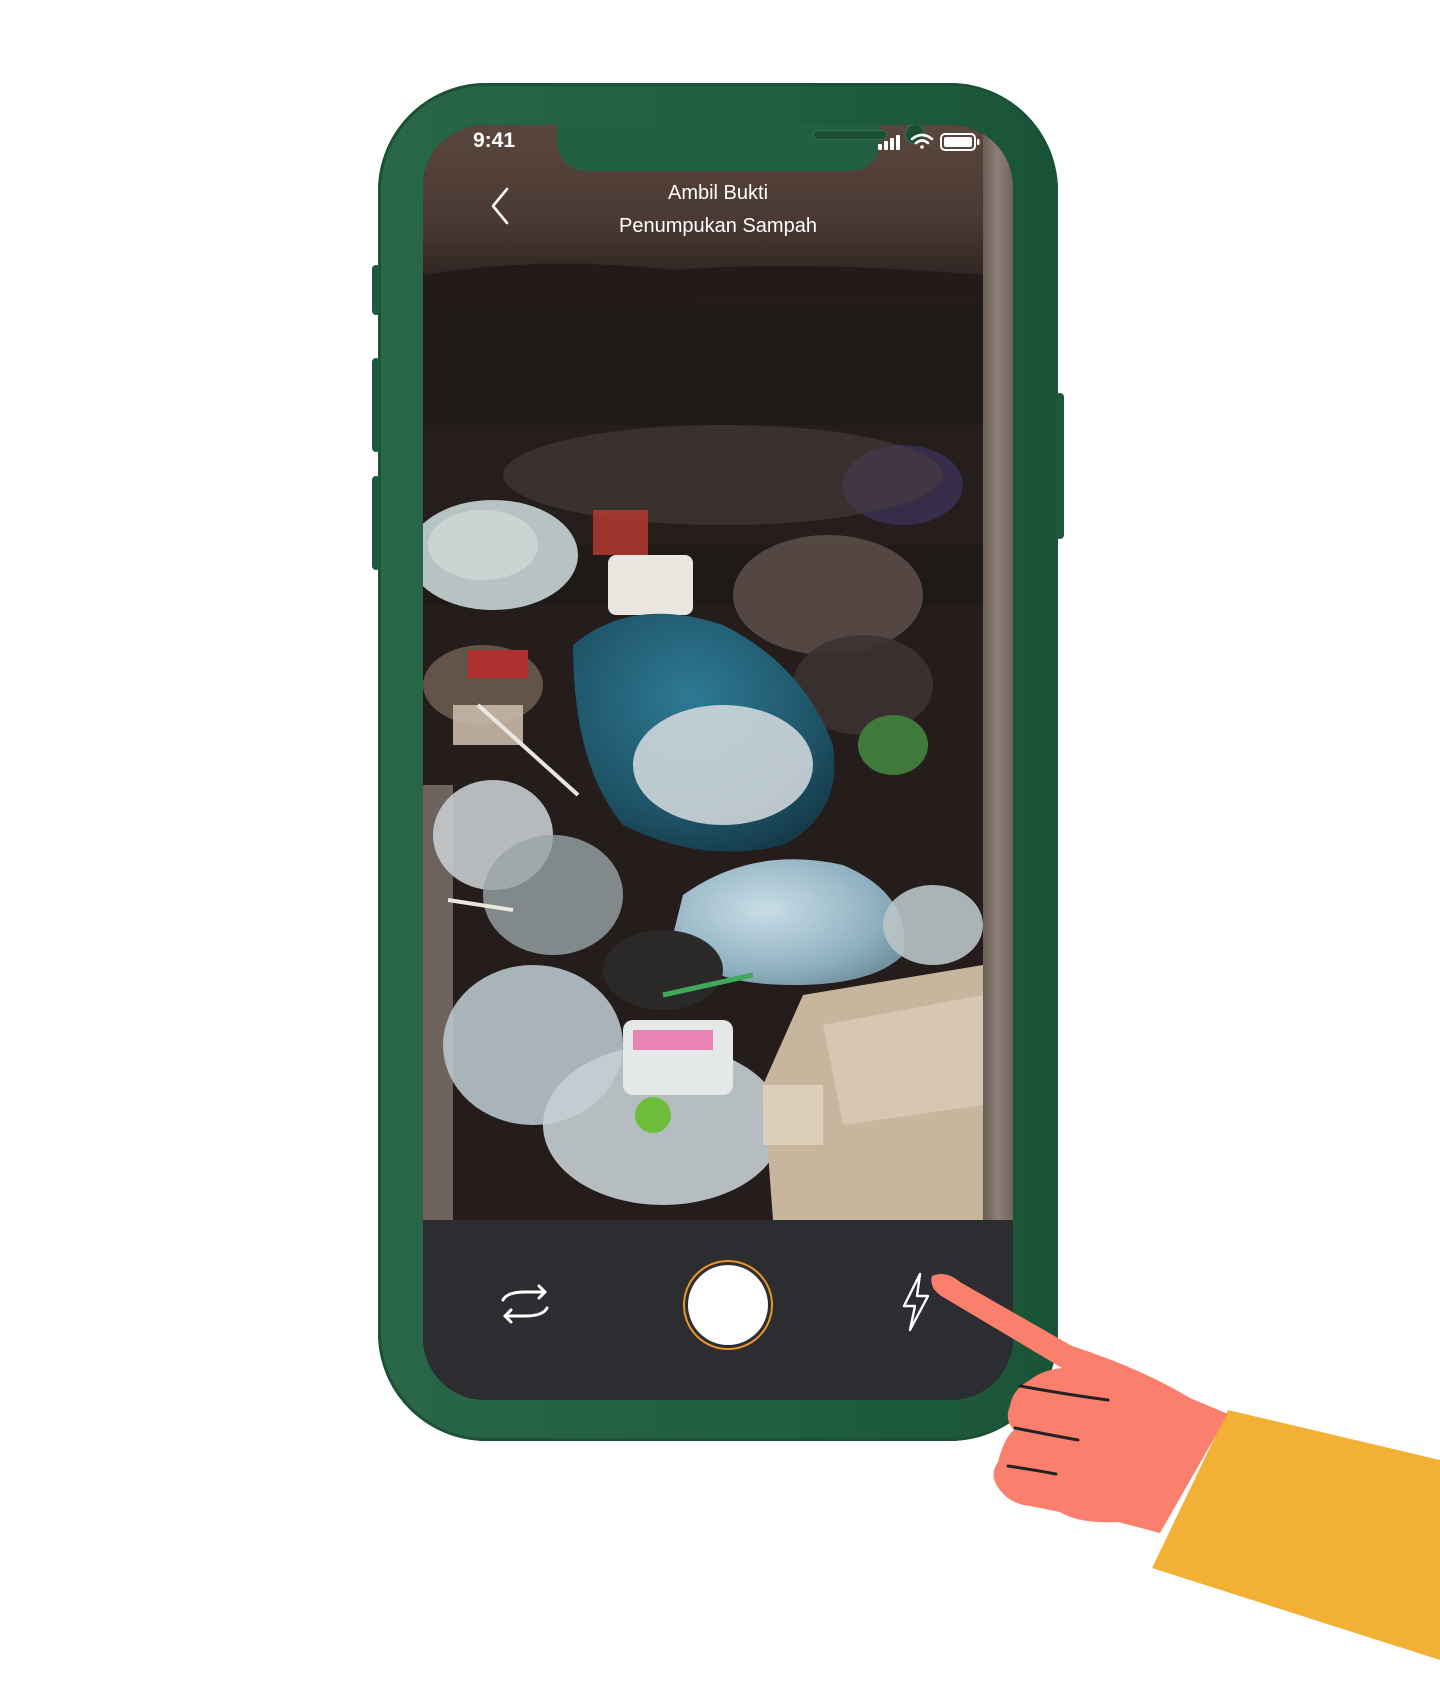  I want to click on phone-action-button, so click(376, 290).